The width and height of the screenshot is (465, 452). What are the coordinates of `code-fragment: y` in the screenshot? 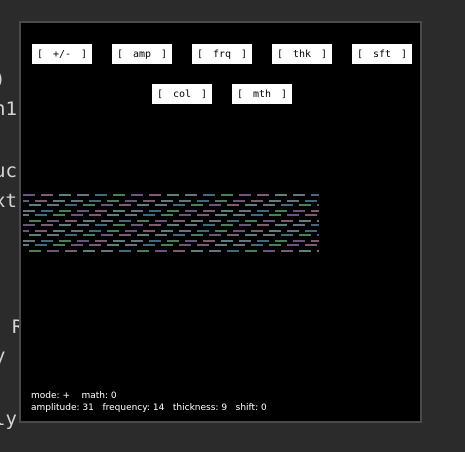 It's located at (2, 356).